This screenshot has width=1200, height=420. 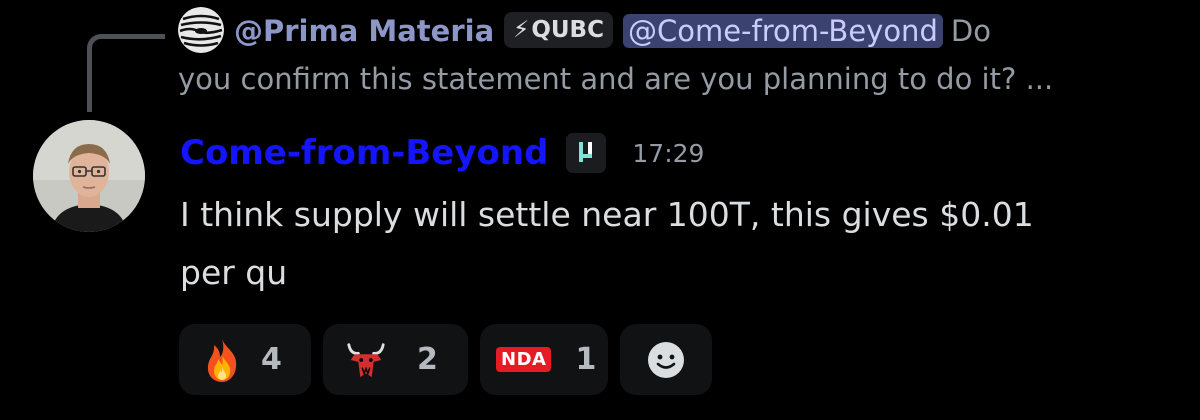 I want to click on lightning-icon: ⚡, so click(x=521, y=30).